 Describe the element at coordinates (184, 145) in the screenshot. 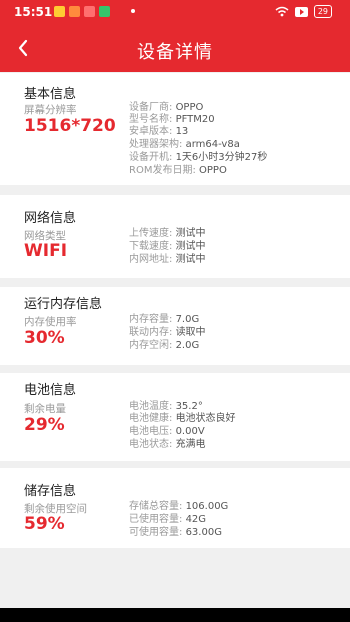

I see `info-row: 处理器架构: arm64-v8a` at that location.